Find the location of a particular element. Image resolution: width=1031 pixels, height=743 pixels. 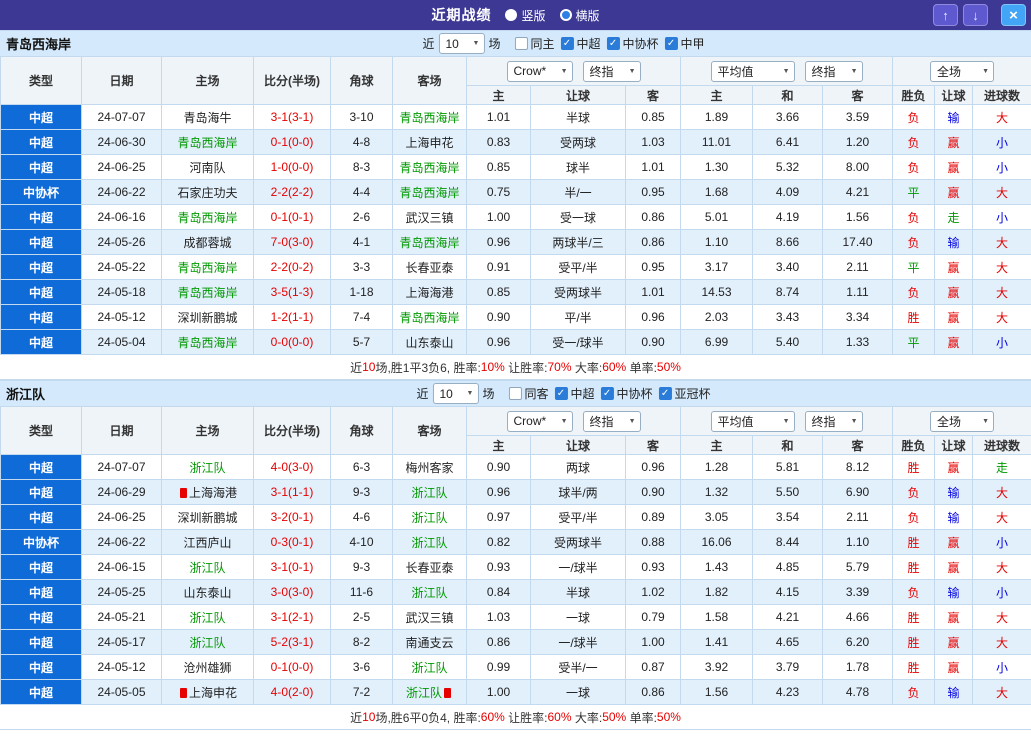

result-handicap-cell: 赢 is located at coordinates (953, 342).